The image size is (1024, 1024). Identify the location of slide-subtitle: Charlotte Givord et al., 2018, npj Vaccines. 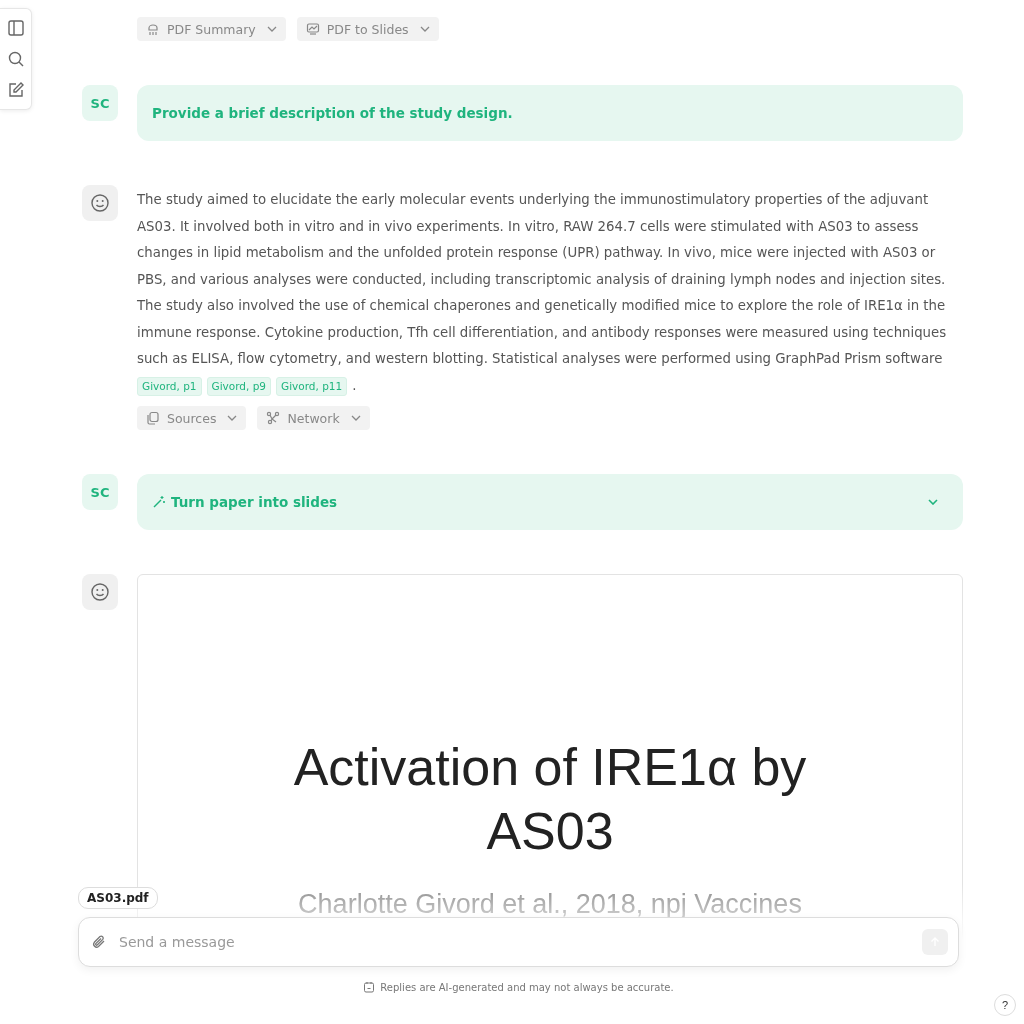
(550, 904).